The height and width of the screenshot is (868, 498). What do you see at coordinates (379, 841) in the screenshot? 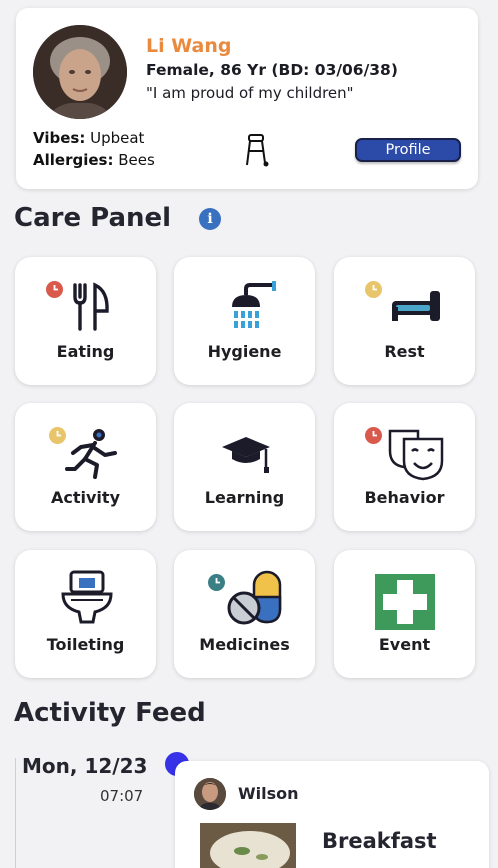
I see `meal-title: Breakfast` at bounding box center [379, 841].